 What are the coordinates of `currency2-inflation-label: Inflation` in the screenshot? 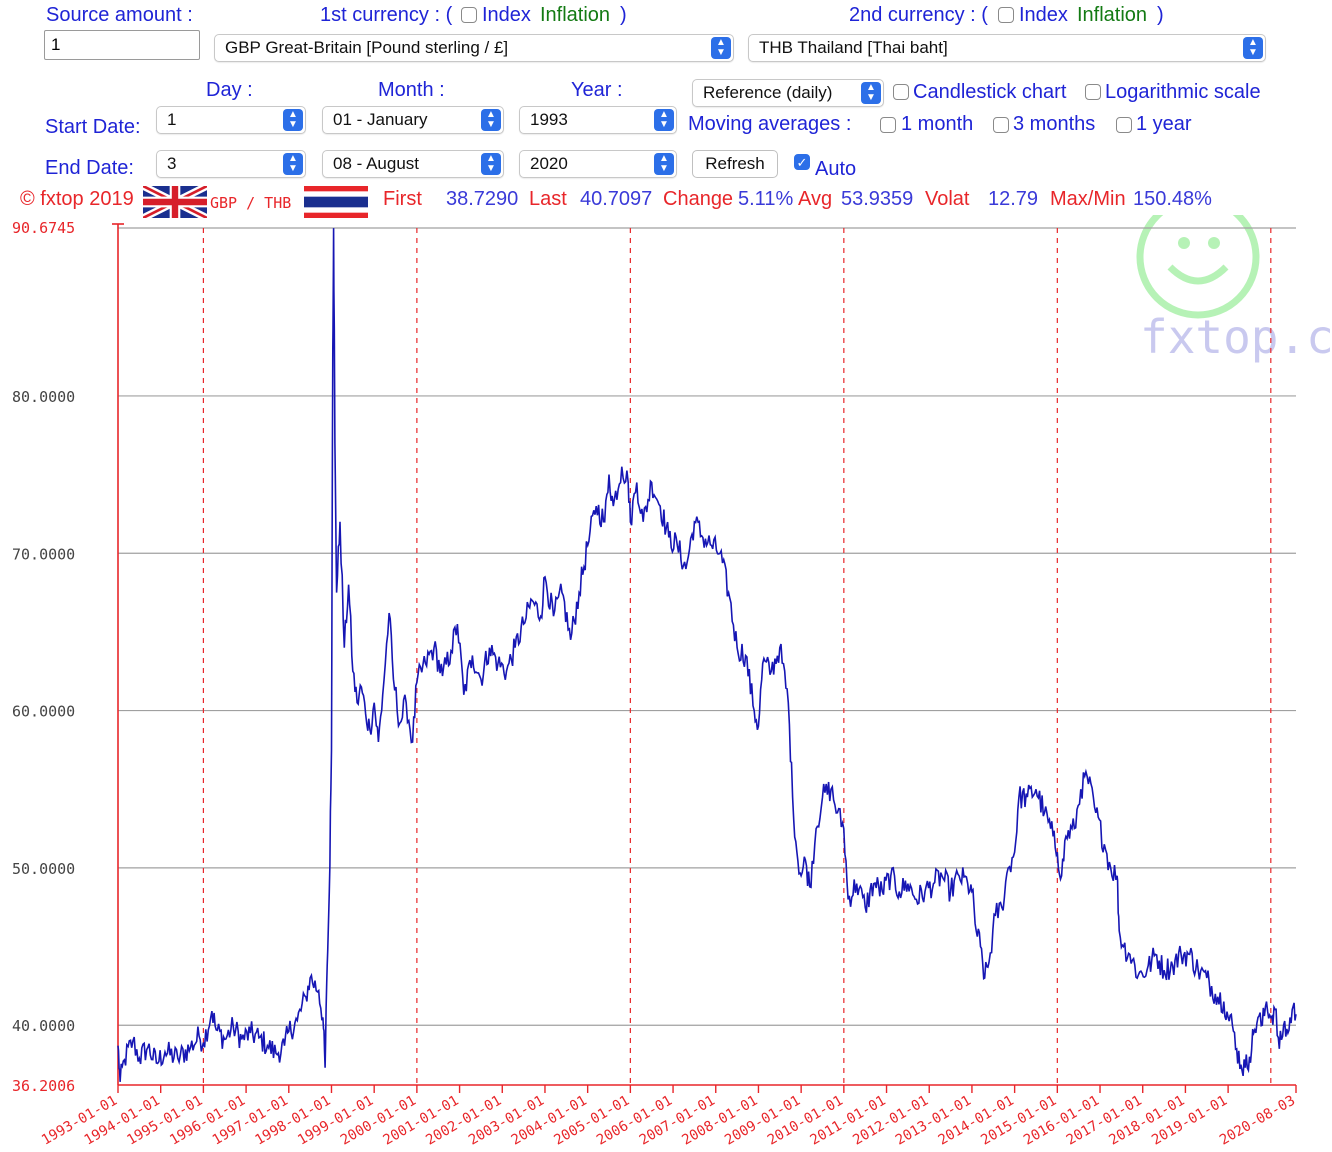 It's located at (1112, 15).